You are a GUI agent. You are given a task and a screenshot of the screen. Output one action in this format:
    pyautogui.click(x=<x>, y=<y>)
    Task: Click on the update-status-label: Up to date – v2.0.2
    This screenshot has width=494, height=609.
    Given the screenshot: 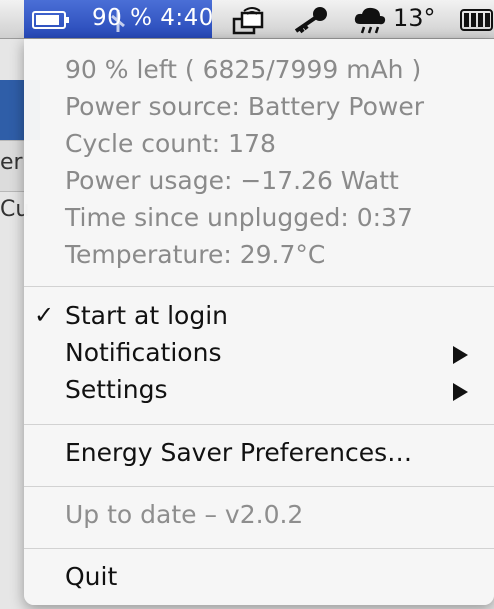 What is the action you would take?
    pyautogui.click(x=184, y=514)
    